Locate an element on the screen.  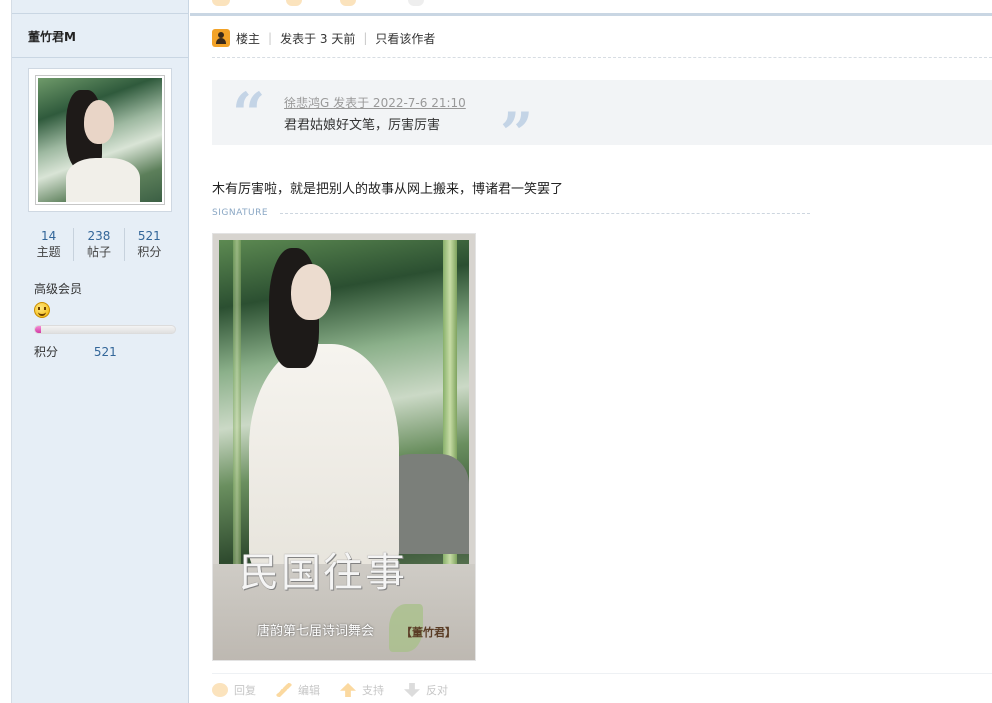
score-label: 积分 is located at coordinates (46, 352).